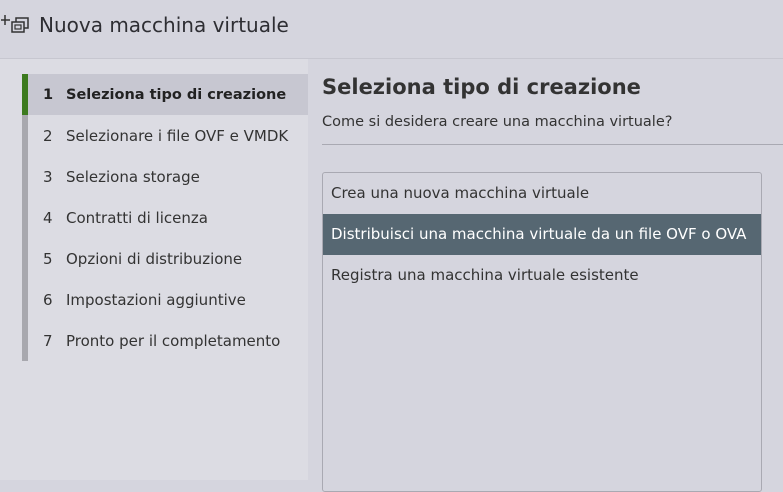 This screenshot has width=783, height=492. Describe the element at coordinates (154, 258) in the screenshot. I see `step-label: Opzioni di distribuzione` at that location.